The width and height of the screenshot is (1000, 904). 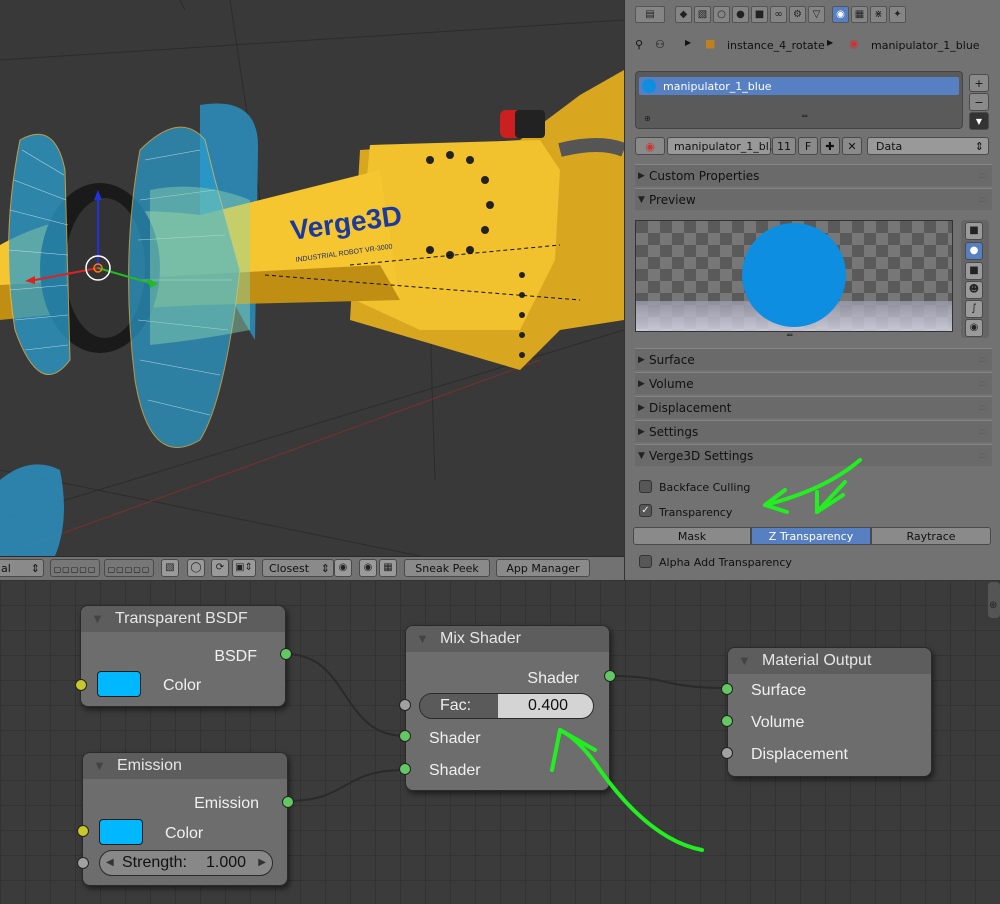 What do you see at coordinates (740, 14) in the screenshot?
I see `world-tab-icon: ●` at bounding box center [740, 14].